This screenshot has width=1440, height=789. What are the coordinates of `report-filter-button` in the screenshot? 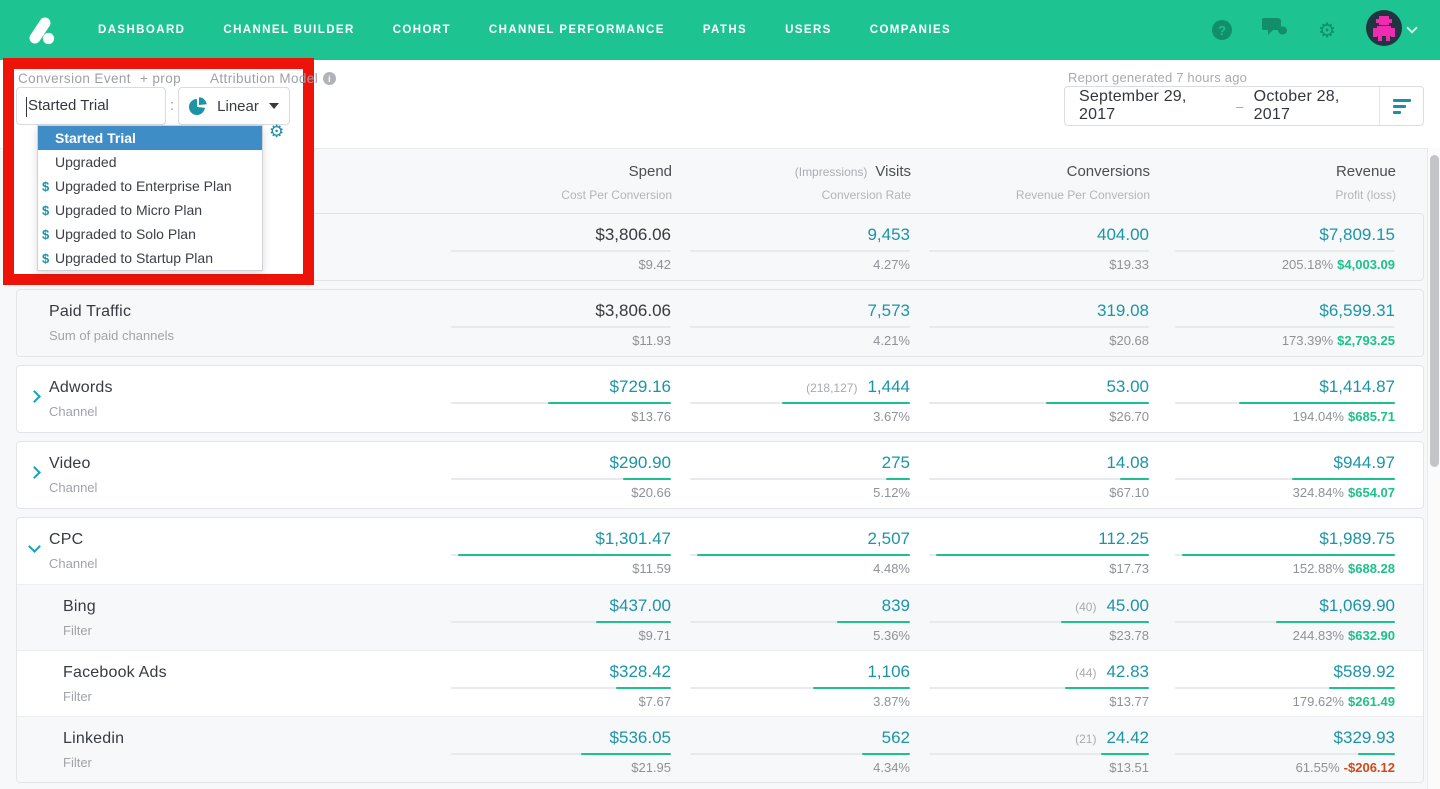 It's located at (1401, 106).